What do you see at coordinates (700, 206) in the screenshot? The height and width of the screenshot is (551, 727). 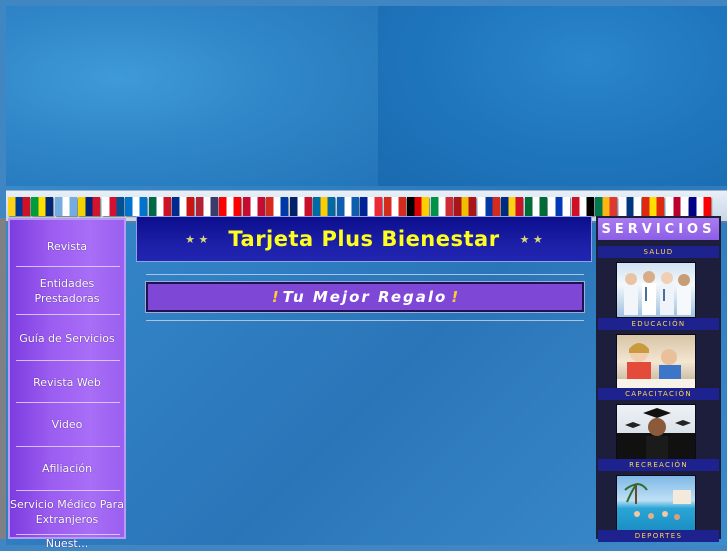 I see `flag-australia-icon` at bounding box center [700, 206].